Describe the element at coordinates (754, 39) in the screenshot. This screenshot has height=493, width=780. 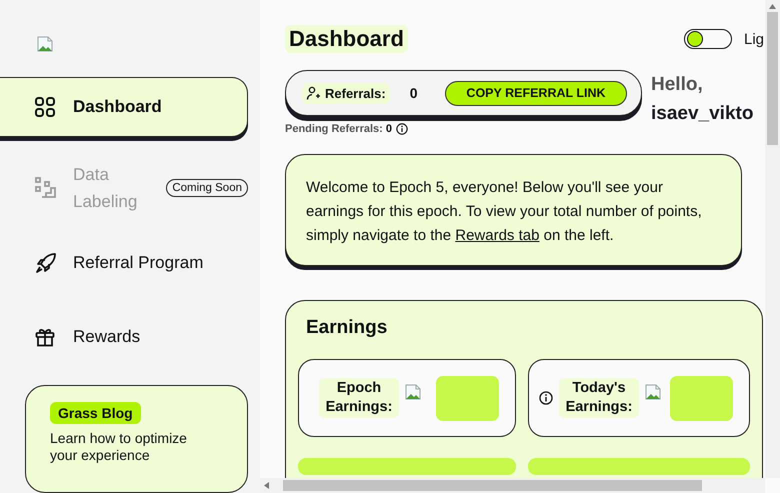
I see `theme-label: Lig` at that location.